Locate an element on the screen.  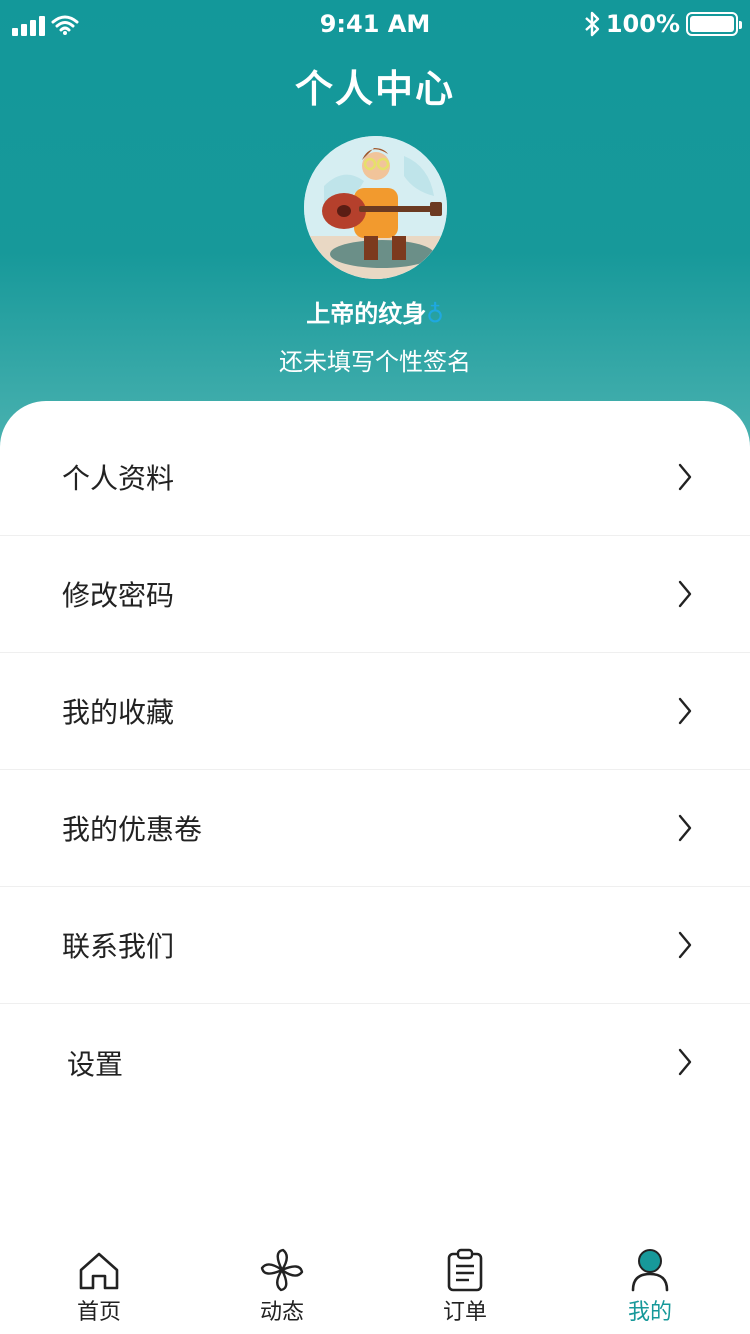
tab-orders: 订单 is located at coordinates (465, 1283).